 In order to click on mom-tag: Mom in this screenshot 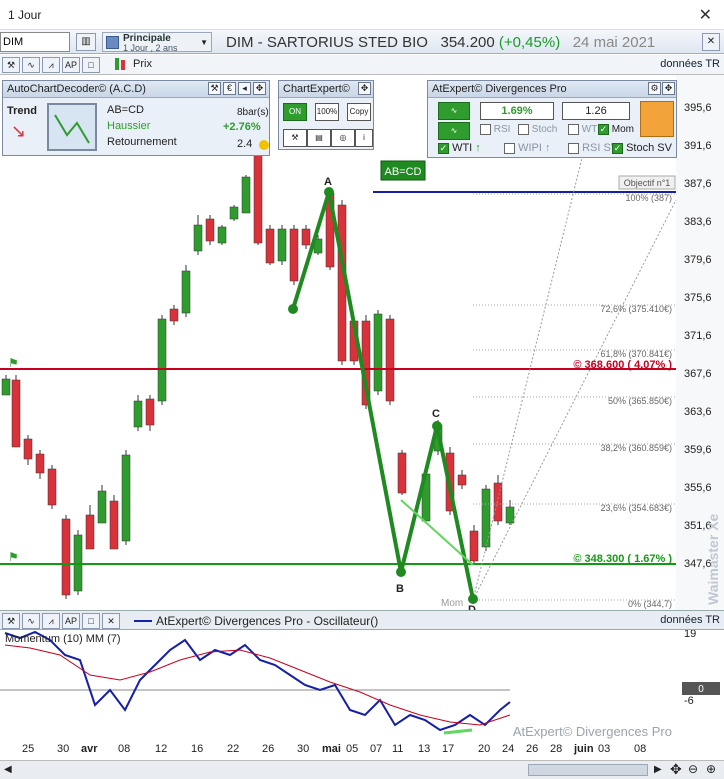, I will do `click(452, 603)`.